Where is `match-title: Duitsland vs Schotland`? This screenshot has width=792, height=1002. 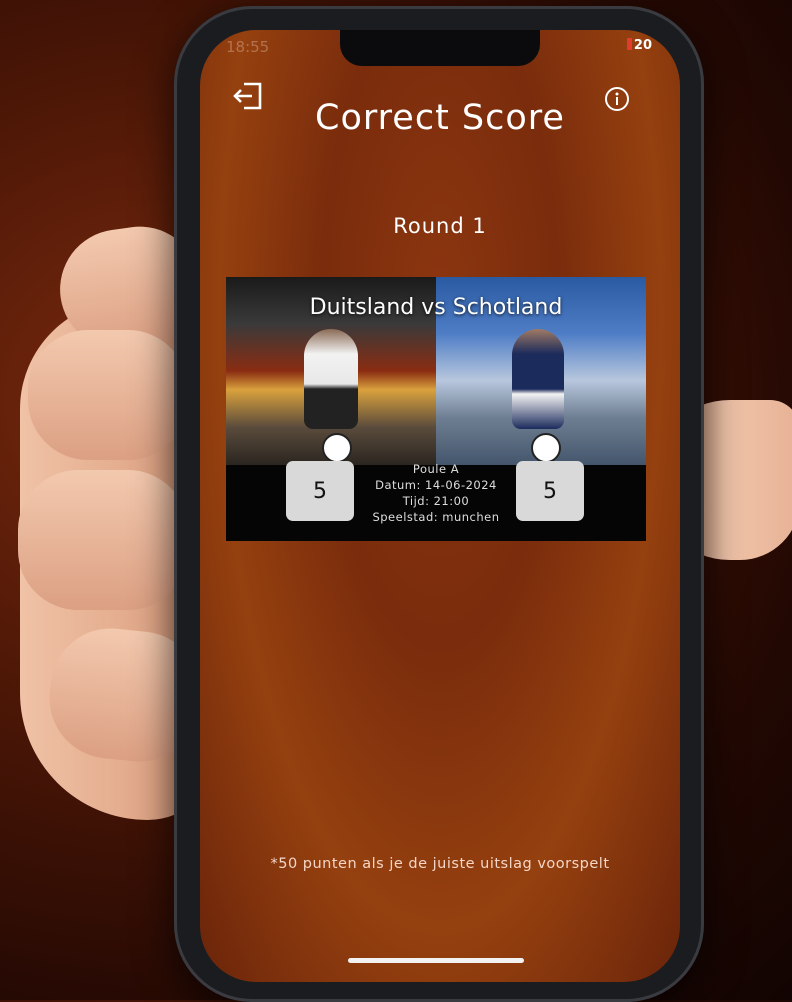 match-title: Duitsland vs Schotland is located at coordinates (436, 307).